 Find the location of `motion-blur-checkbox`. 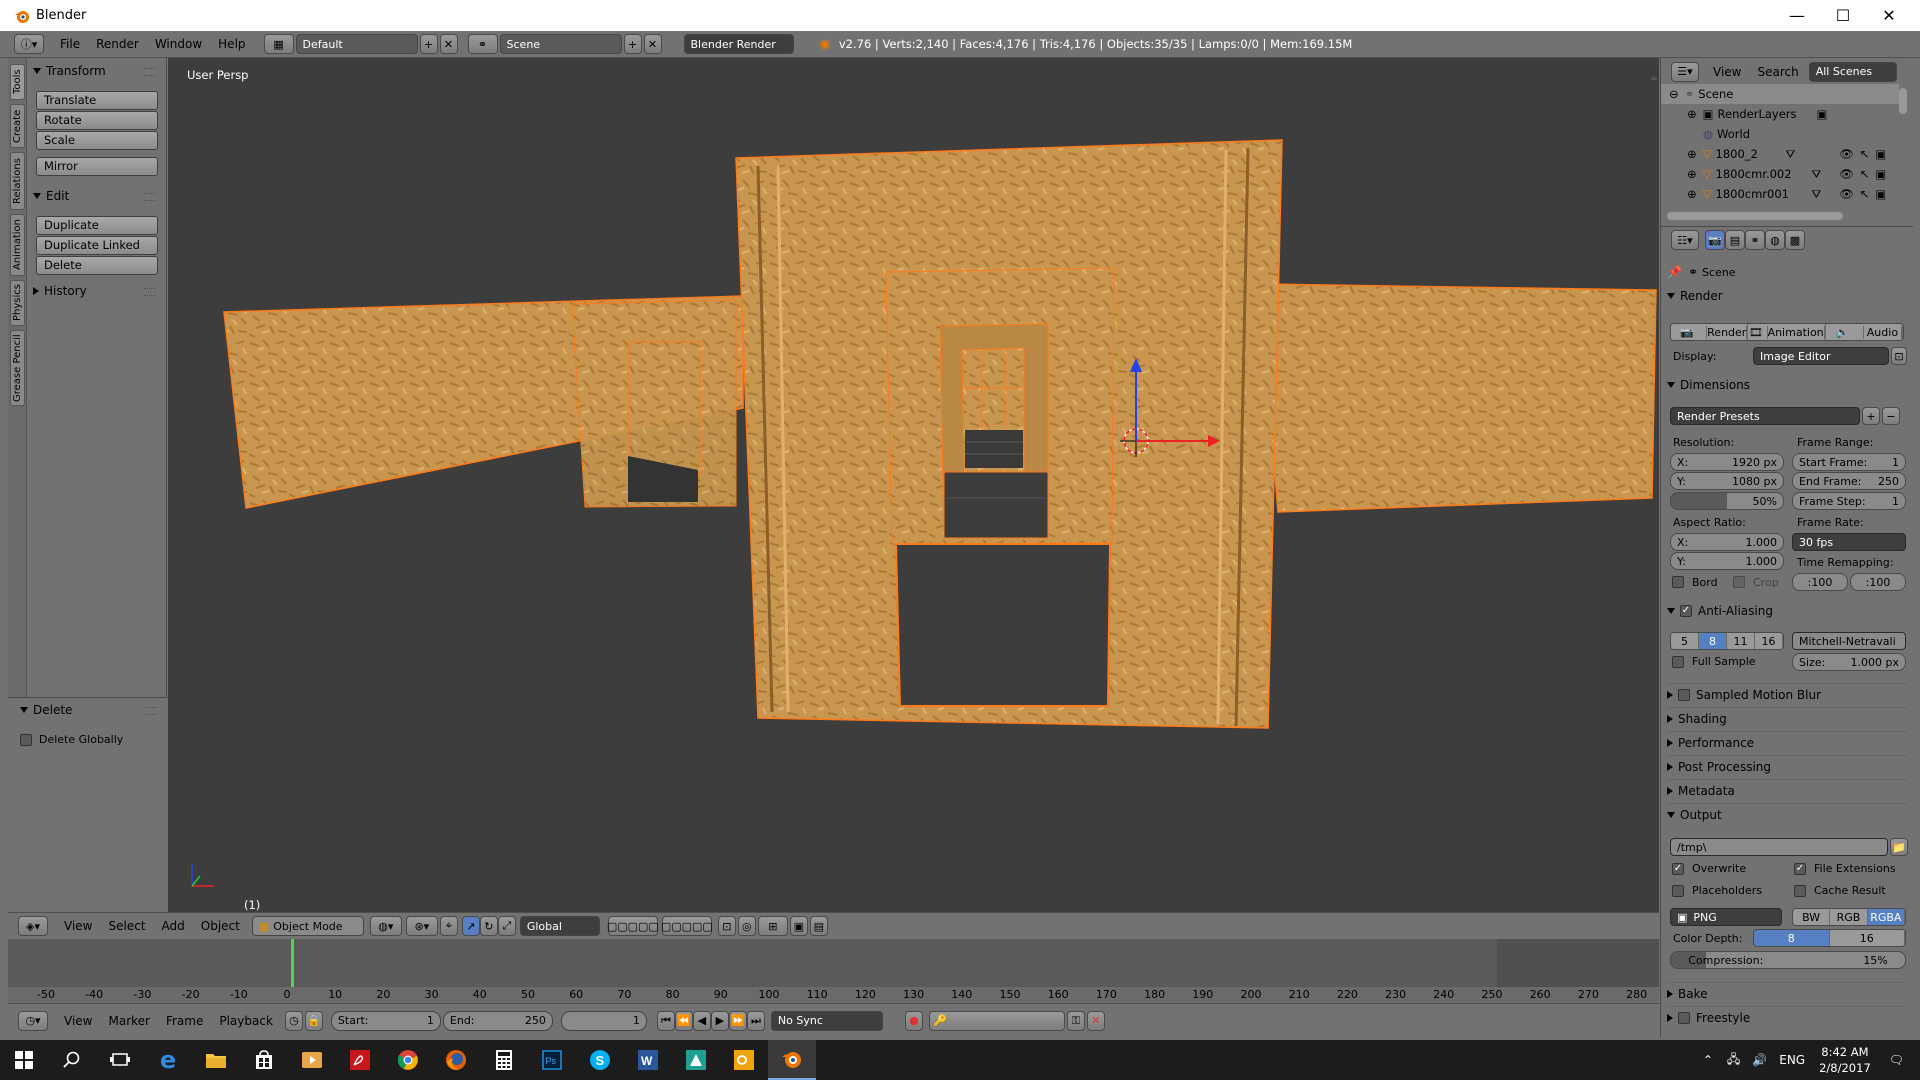

motion-blur-checkbox is located at coordinates (1684, 694).